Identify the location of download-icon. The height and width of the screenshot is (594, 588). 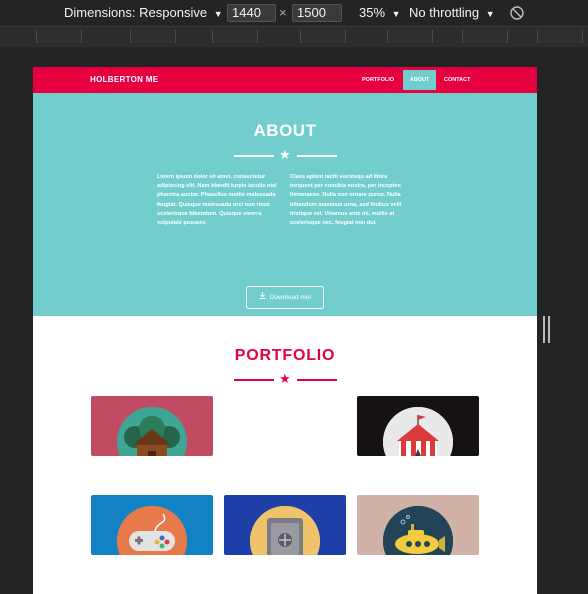
(262, 297).